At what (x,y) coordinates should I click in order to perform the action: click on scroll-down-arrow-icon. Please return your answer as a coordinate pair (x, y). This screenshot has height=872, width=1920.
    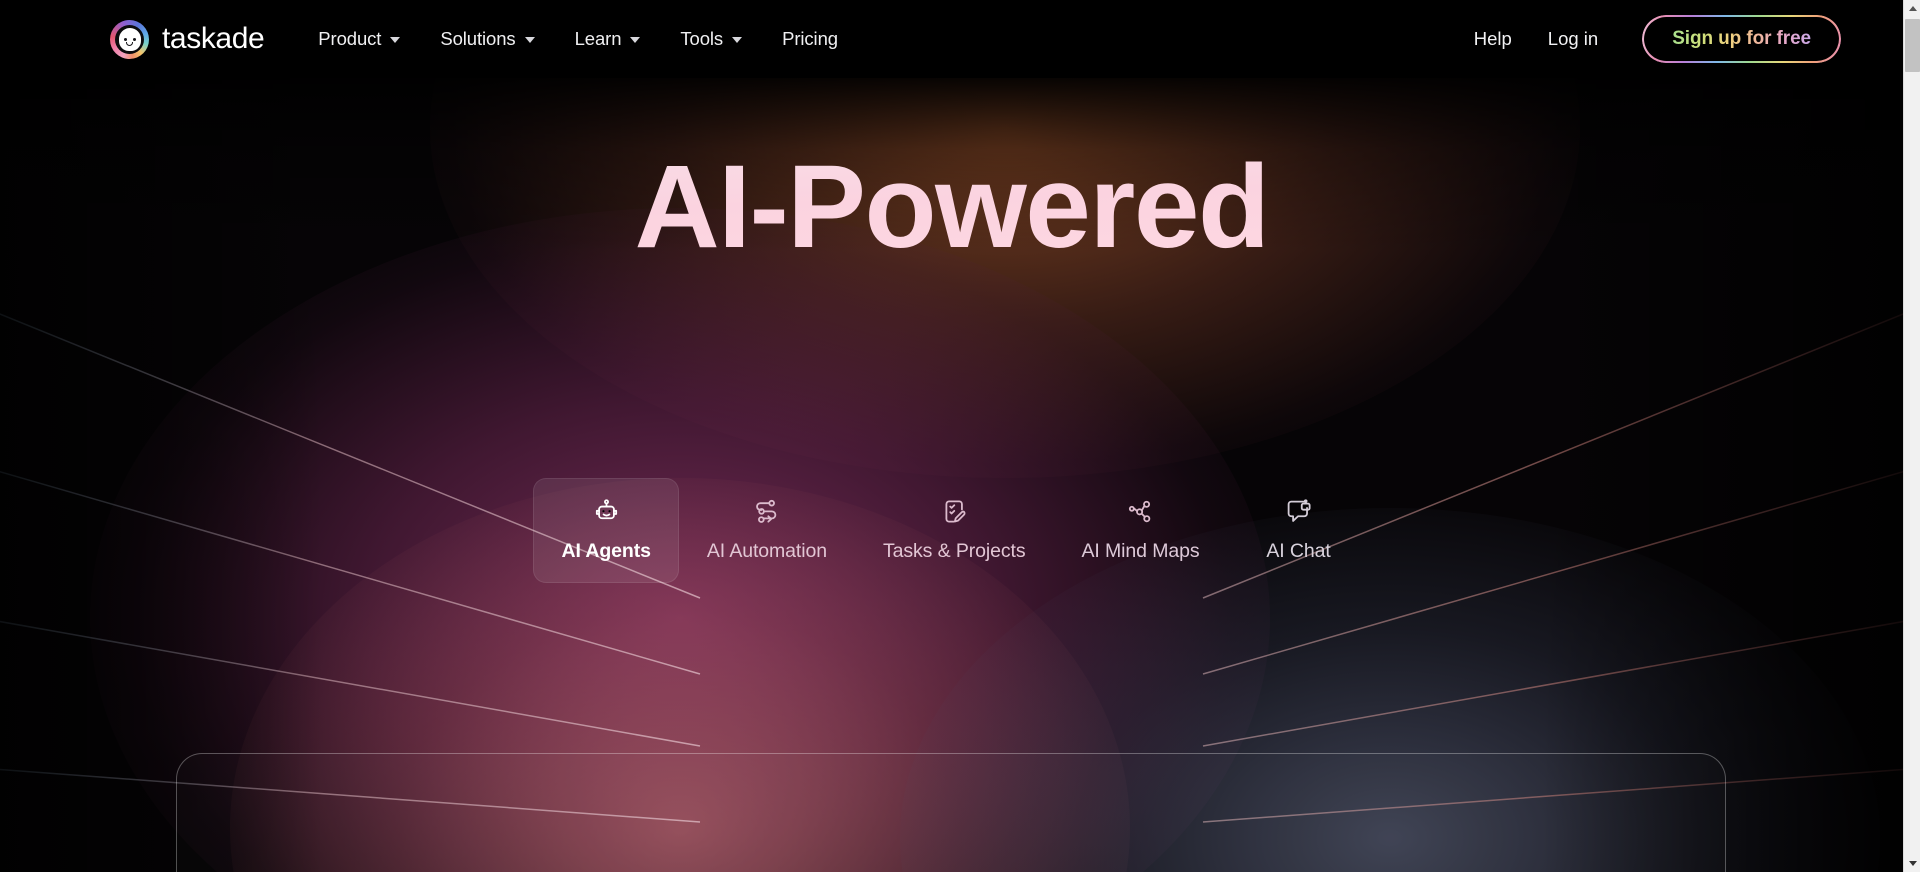
    Looking at the image, I should click on (1912, 863).